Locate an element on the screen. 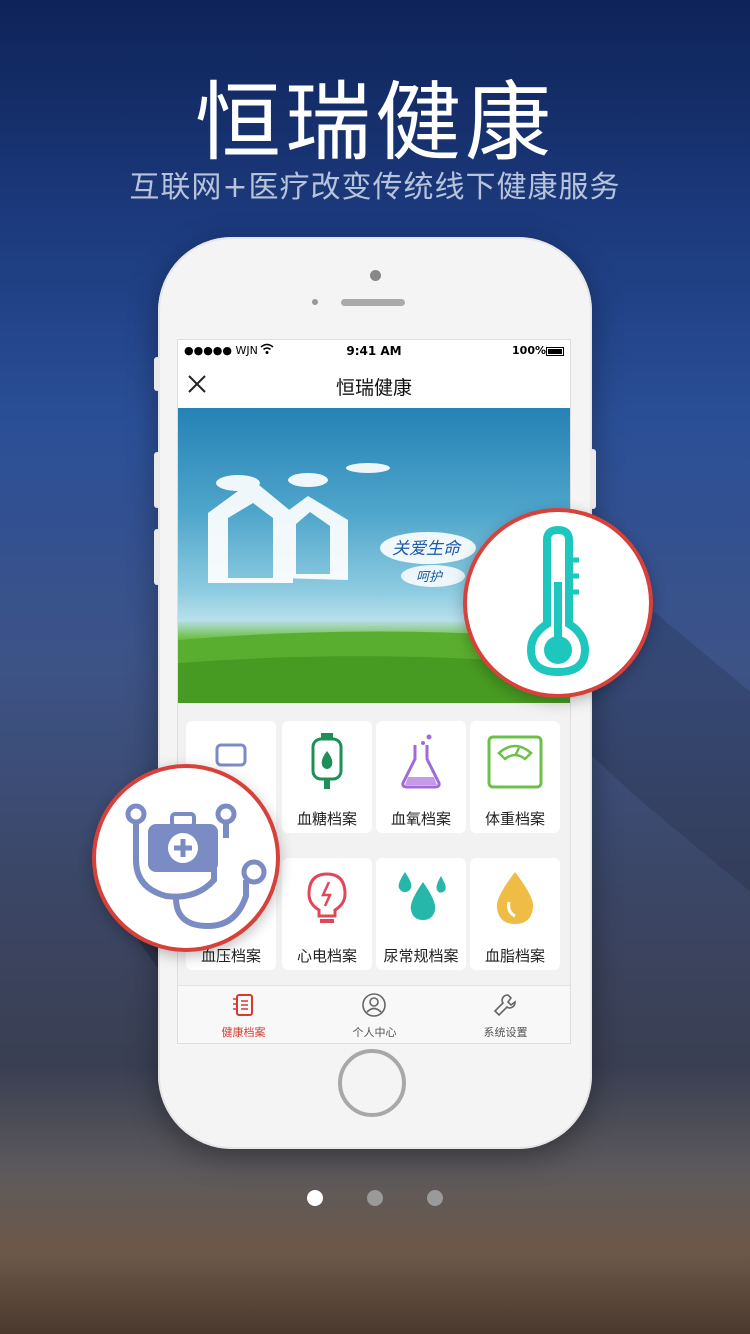  banner-slogan-2: 呵护 is located at coordinates (430, 577).